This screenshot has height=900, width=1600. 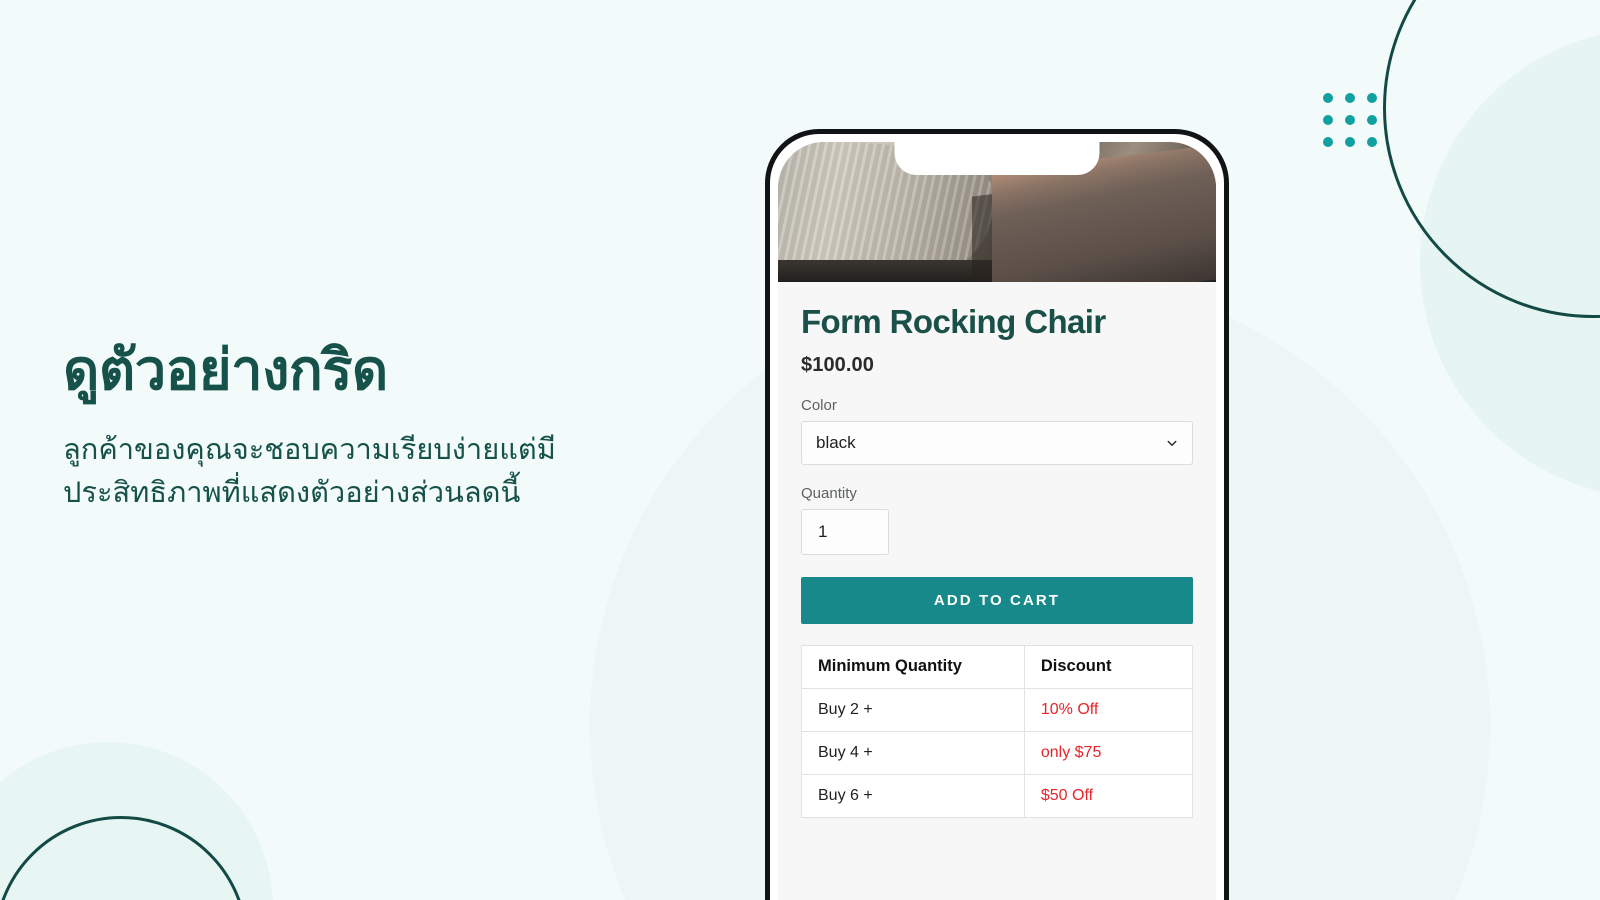 I want to click on quantity-label: Quantity, so click(x=829, y=493).